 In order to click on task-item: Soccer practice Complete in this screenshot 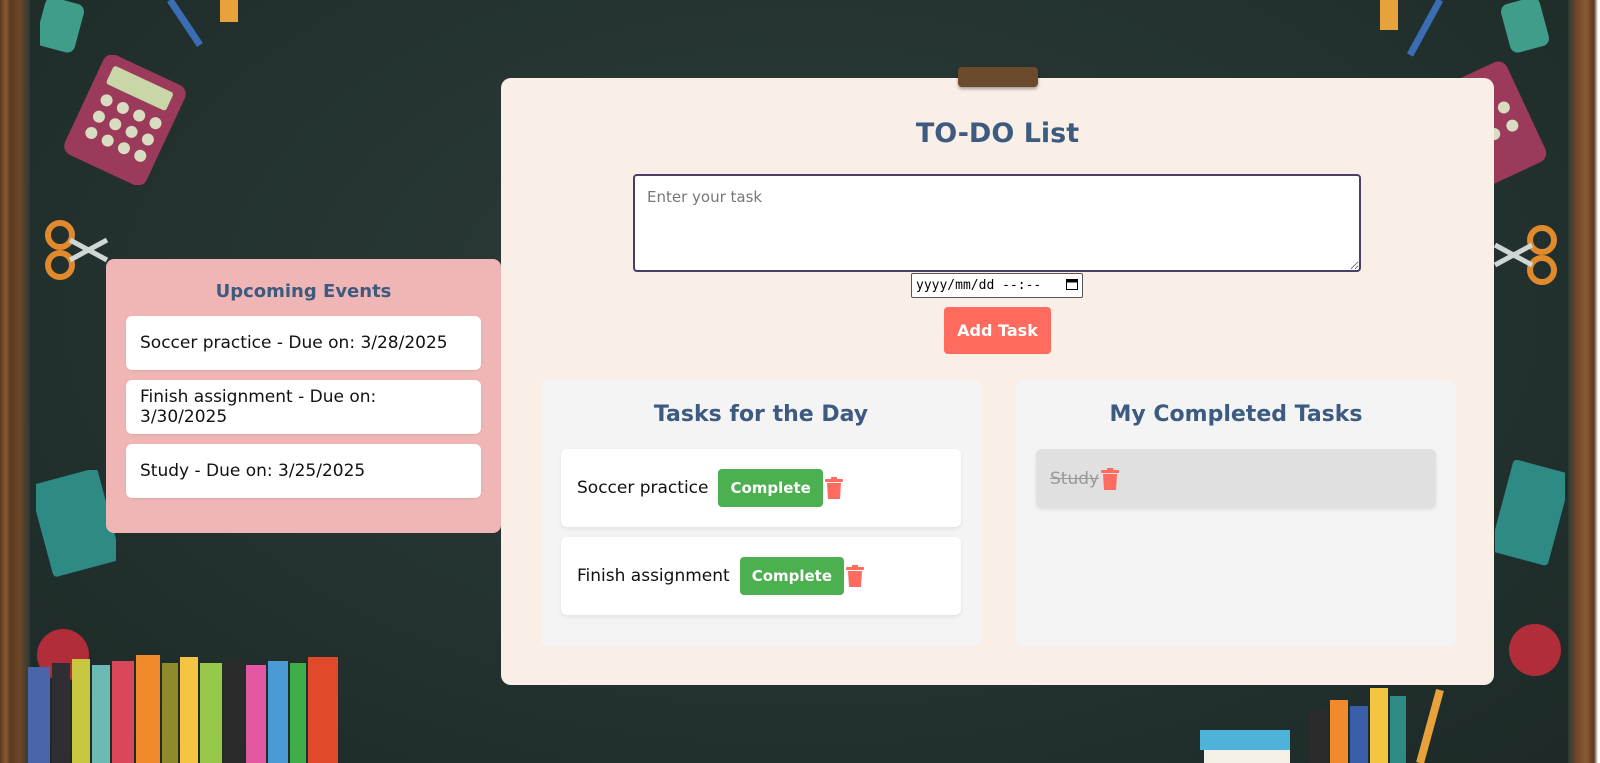, I will do `click(761, 488)`.